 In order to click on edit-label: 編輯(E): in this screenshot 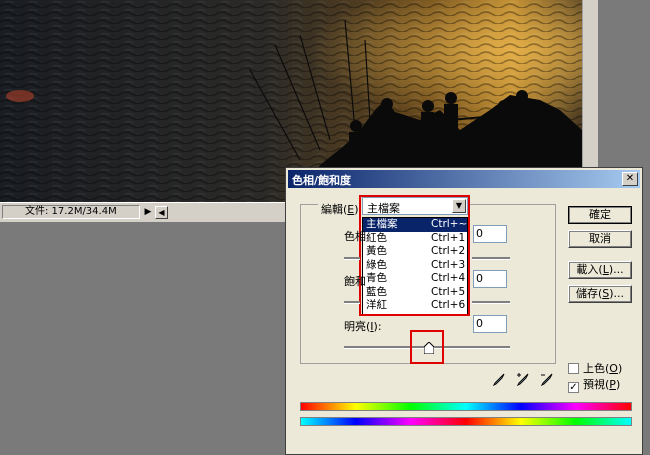, I will do `click(342, 209)`.